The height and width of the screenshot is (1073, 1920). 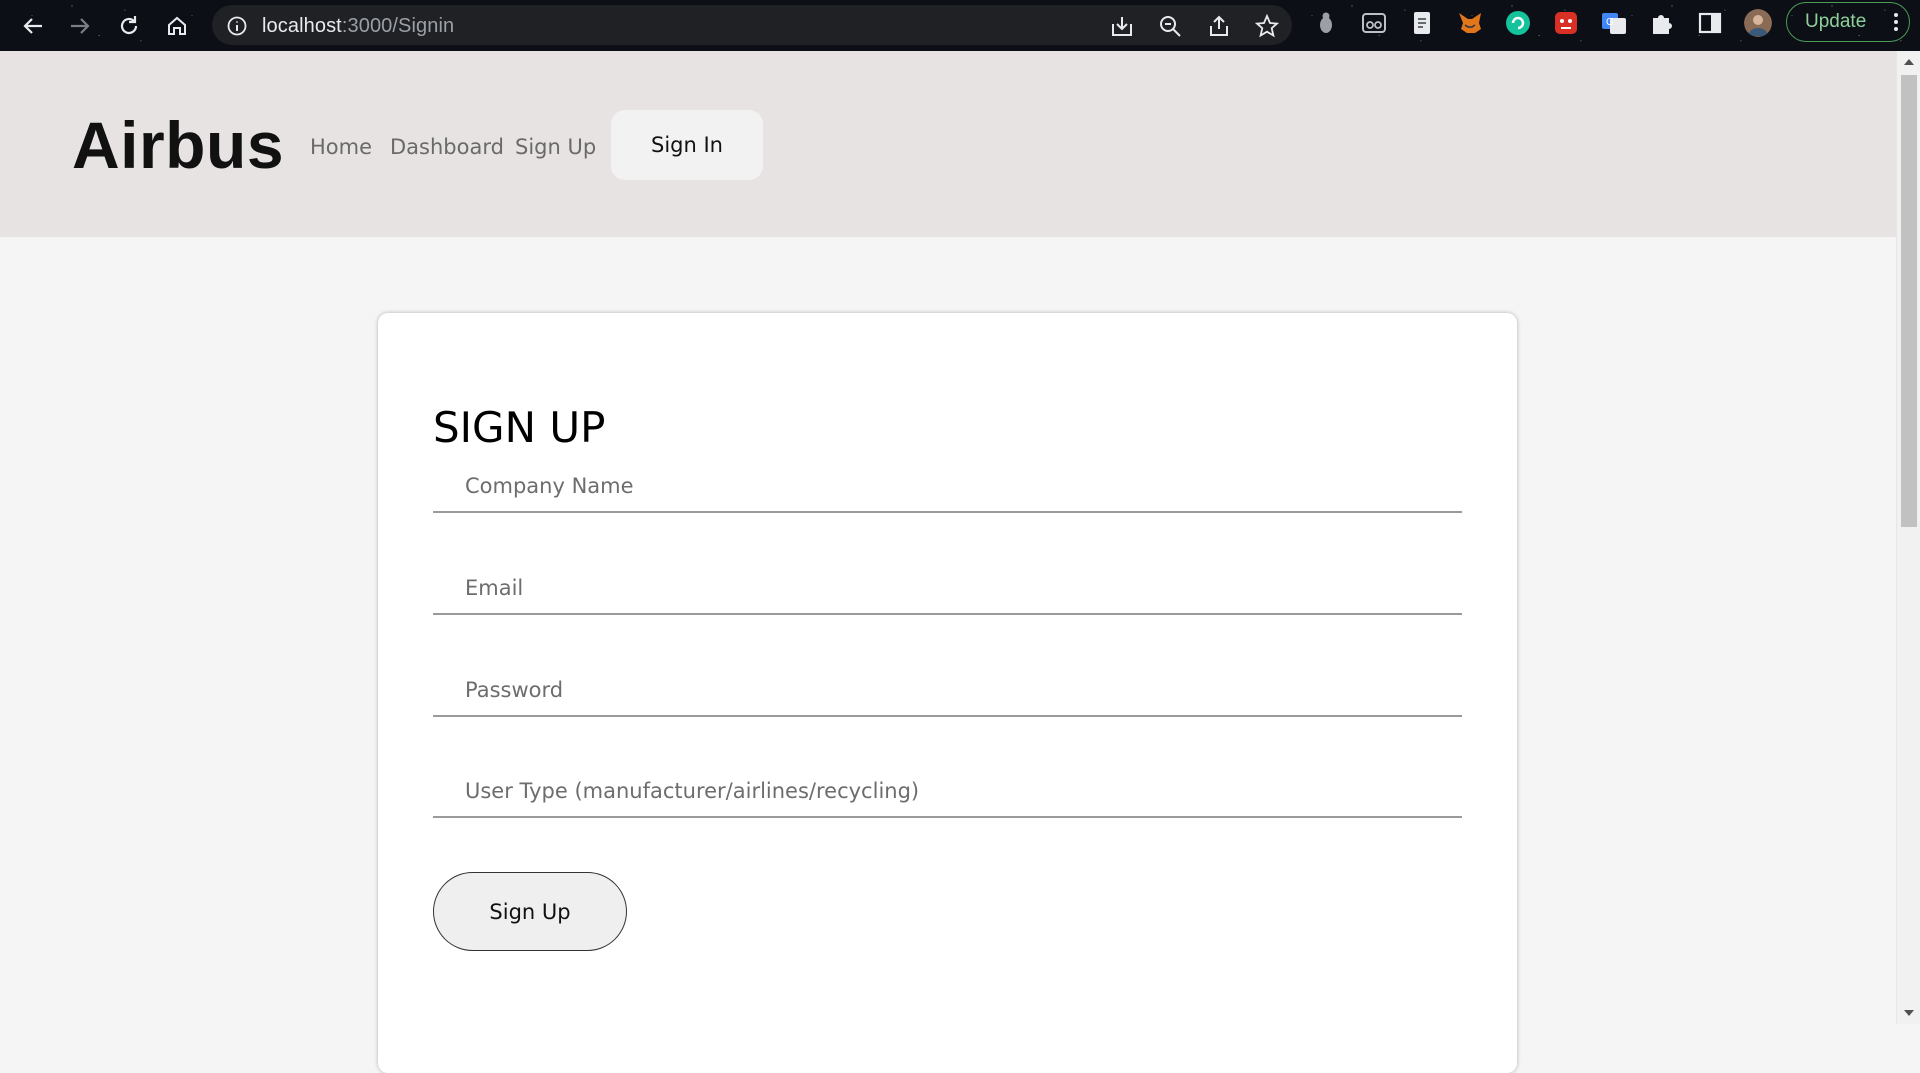 I want to click on reload-icon, so click(x=129, y=26).